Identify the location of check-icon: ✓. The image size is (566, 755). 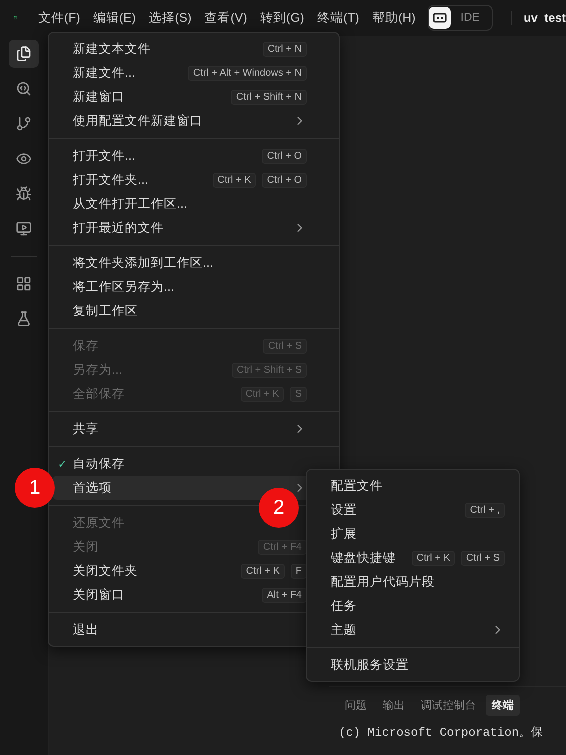
(63, 464).